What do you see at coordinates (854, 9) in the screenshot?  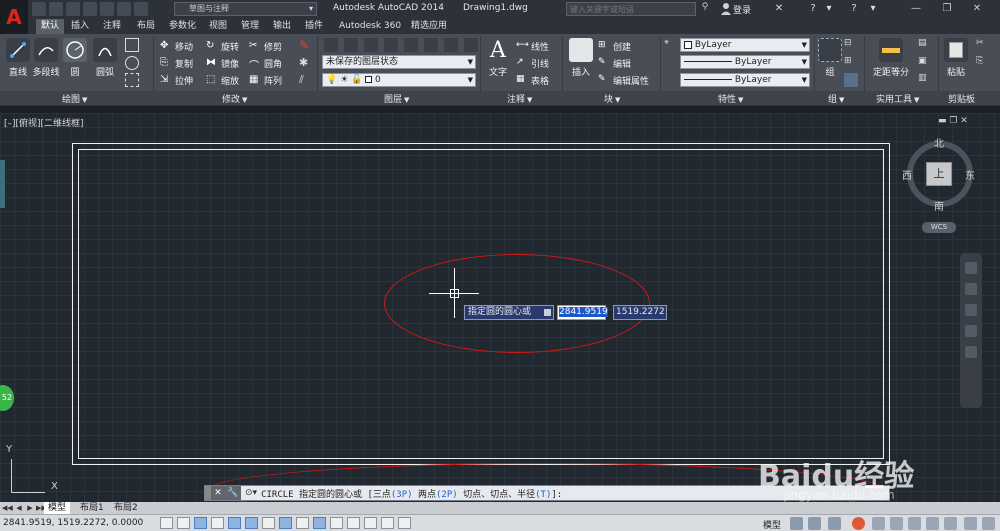 I see `question-icon: ?` at bounding box center [854, 9].